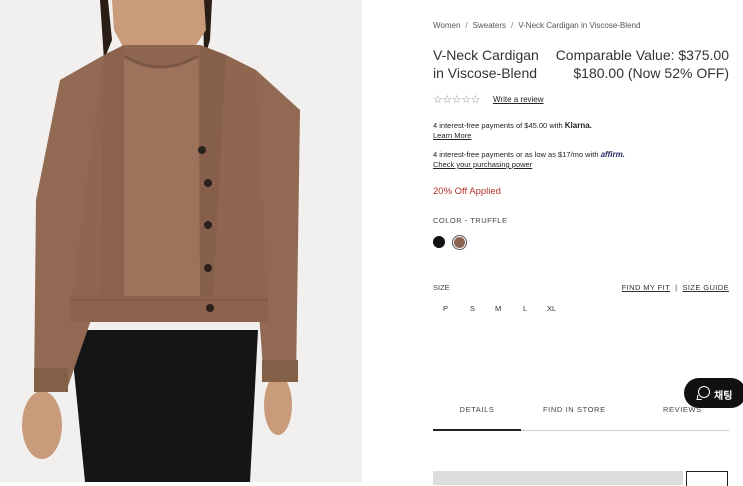  Describe the element at coordinates (578, 125) in the screenshot. I see `klarna-logo: Klarna.` at that location.